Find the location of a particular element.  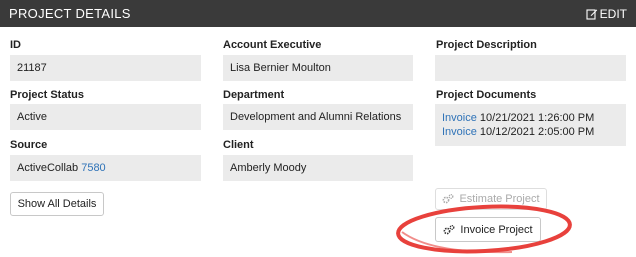

document-date: 10/12/2021 2:05:00 PM is located at coordinates (537, 132).